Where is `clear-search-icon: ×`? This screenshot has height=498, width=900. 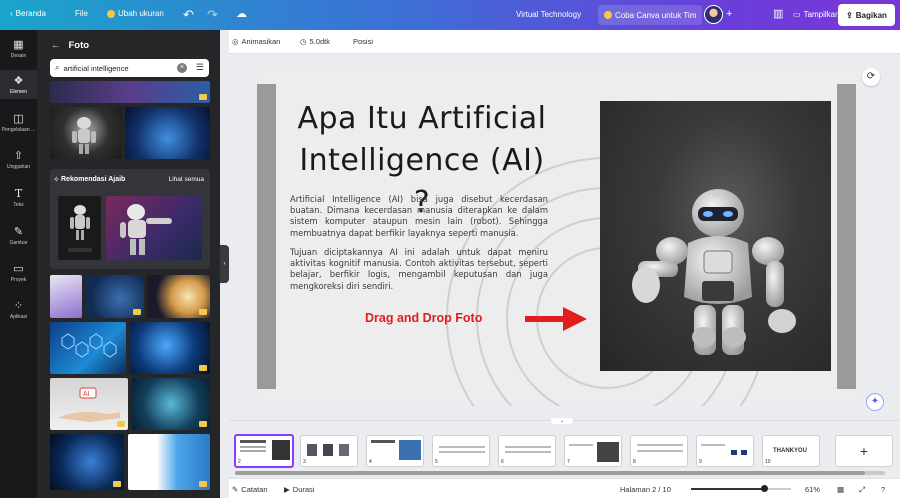
clear-search-icon: × is located at coordinates (182, 68).